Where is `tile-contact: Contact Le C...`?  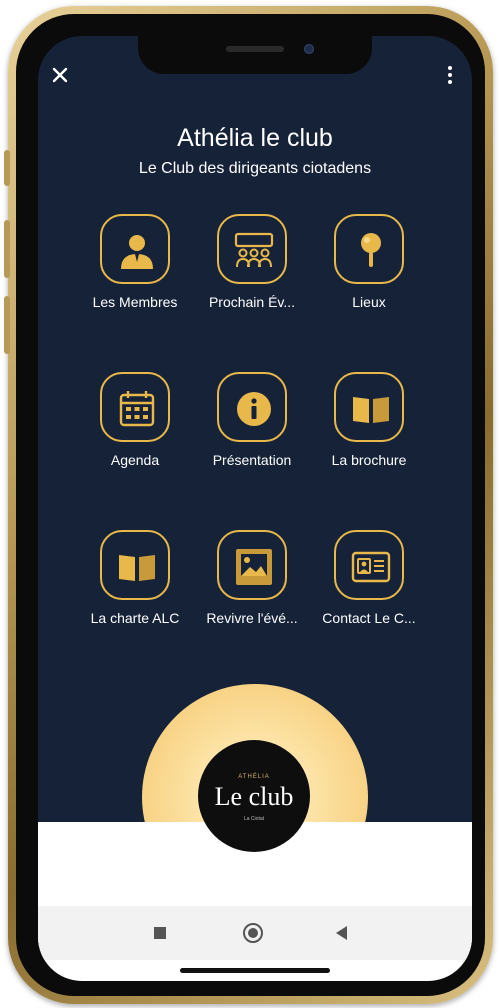
tile-contact: Contact Le C... is located at coordinates (368, 585).